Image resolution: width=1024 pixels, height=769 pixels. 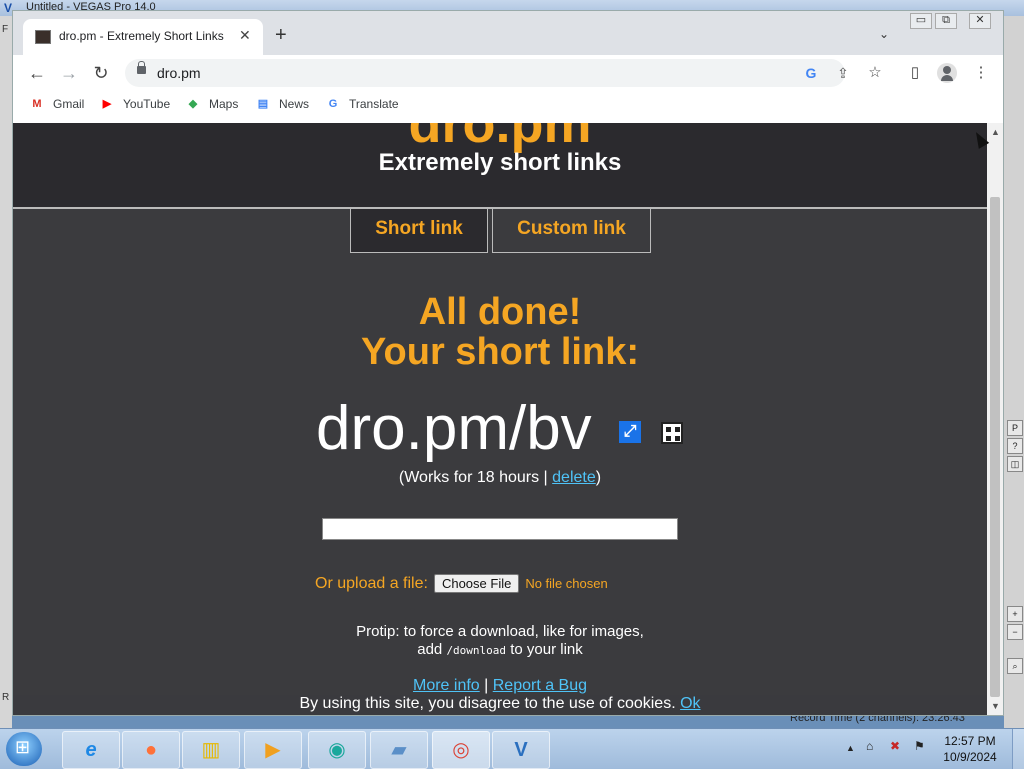 What do you see at coordinates (571, 231) in the screenshot?
I see `tab-custom-link: Custom link` at bounding box center [571, 231].